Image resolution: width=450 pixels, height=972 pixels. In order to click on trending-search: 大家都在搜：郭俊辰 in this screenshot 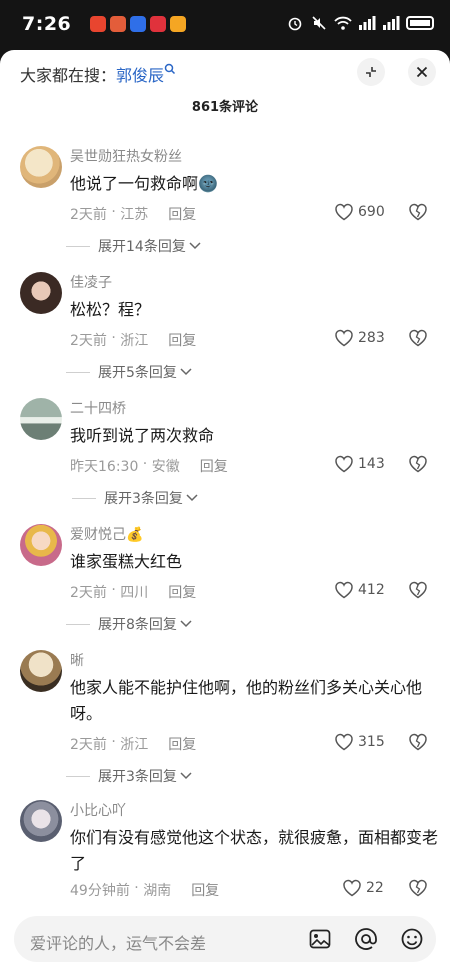, I will do `click(98, 74)`.